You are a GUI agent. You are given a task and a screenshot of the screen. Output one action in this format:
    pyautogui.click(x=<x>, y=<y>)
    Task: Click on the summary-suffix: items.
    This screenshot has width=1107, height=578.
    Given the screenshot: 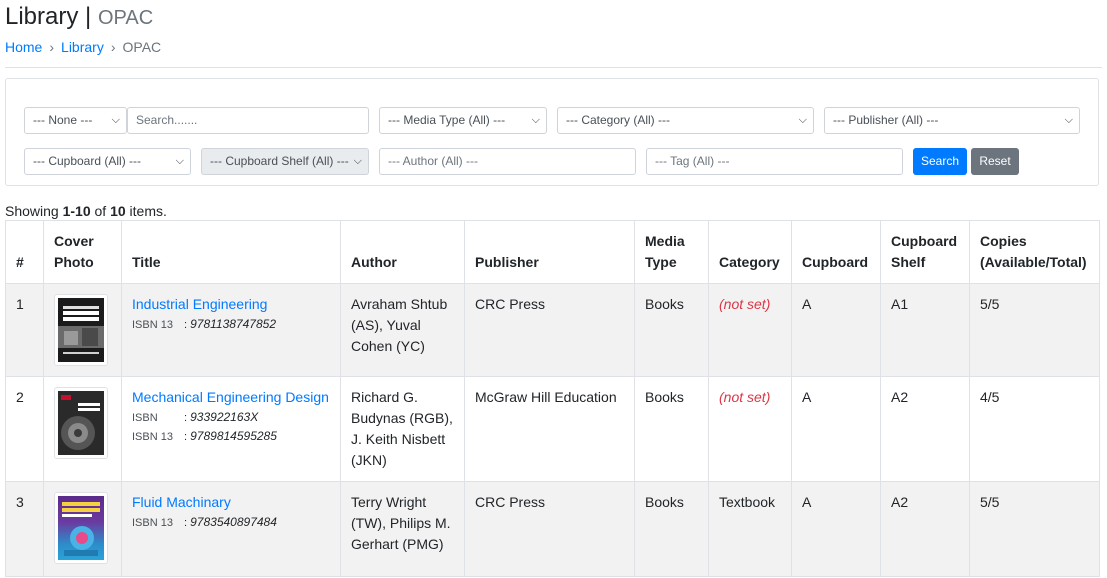 What is the action you would take?
    pyautogui.click(x=146, y=211)
    